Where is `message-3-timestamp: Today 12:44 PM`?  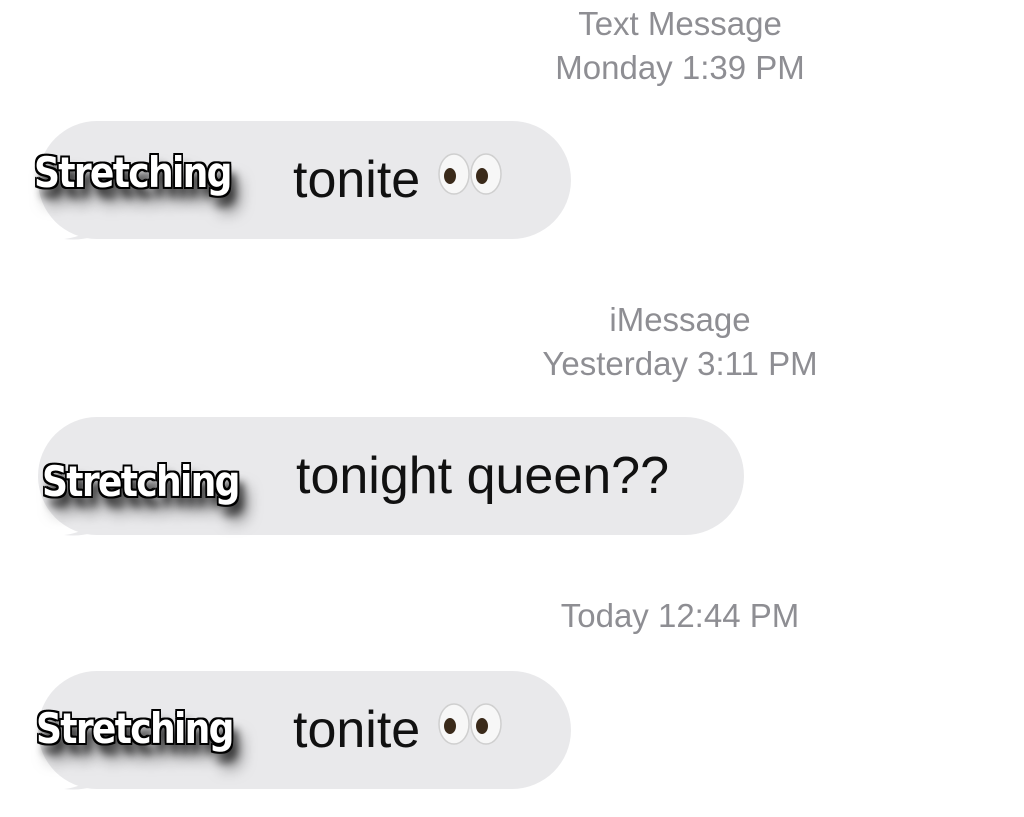 message-3-timestamp: Today 12:44 PM is located at coordinates (680, 615).